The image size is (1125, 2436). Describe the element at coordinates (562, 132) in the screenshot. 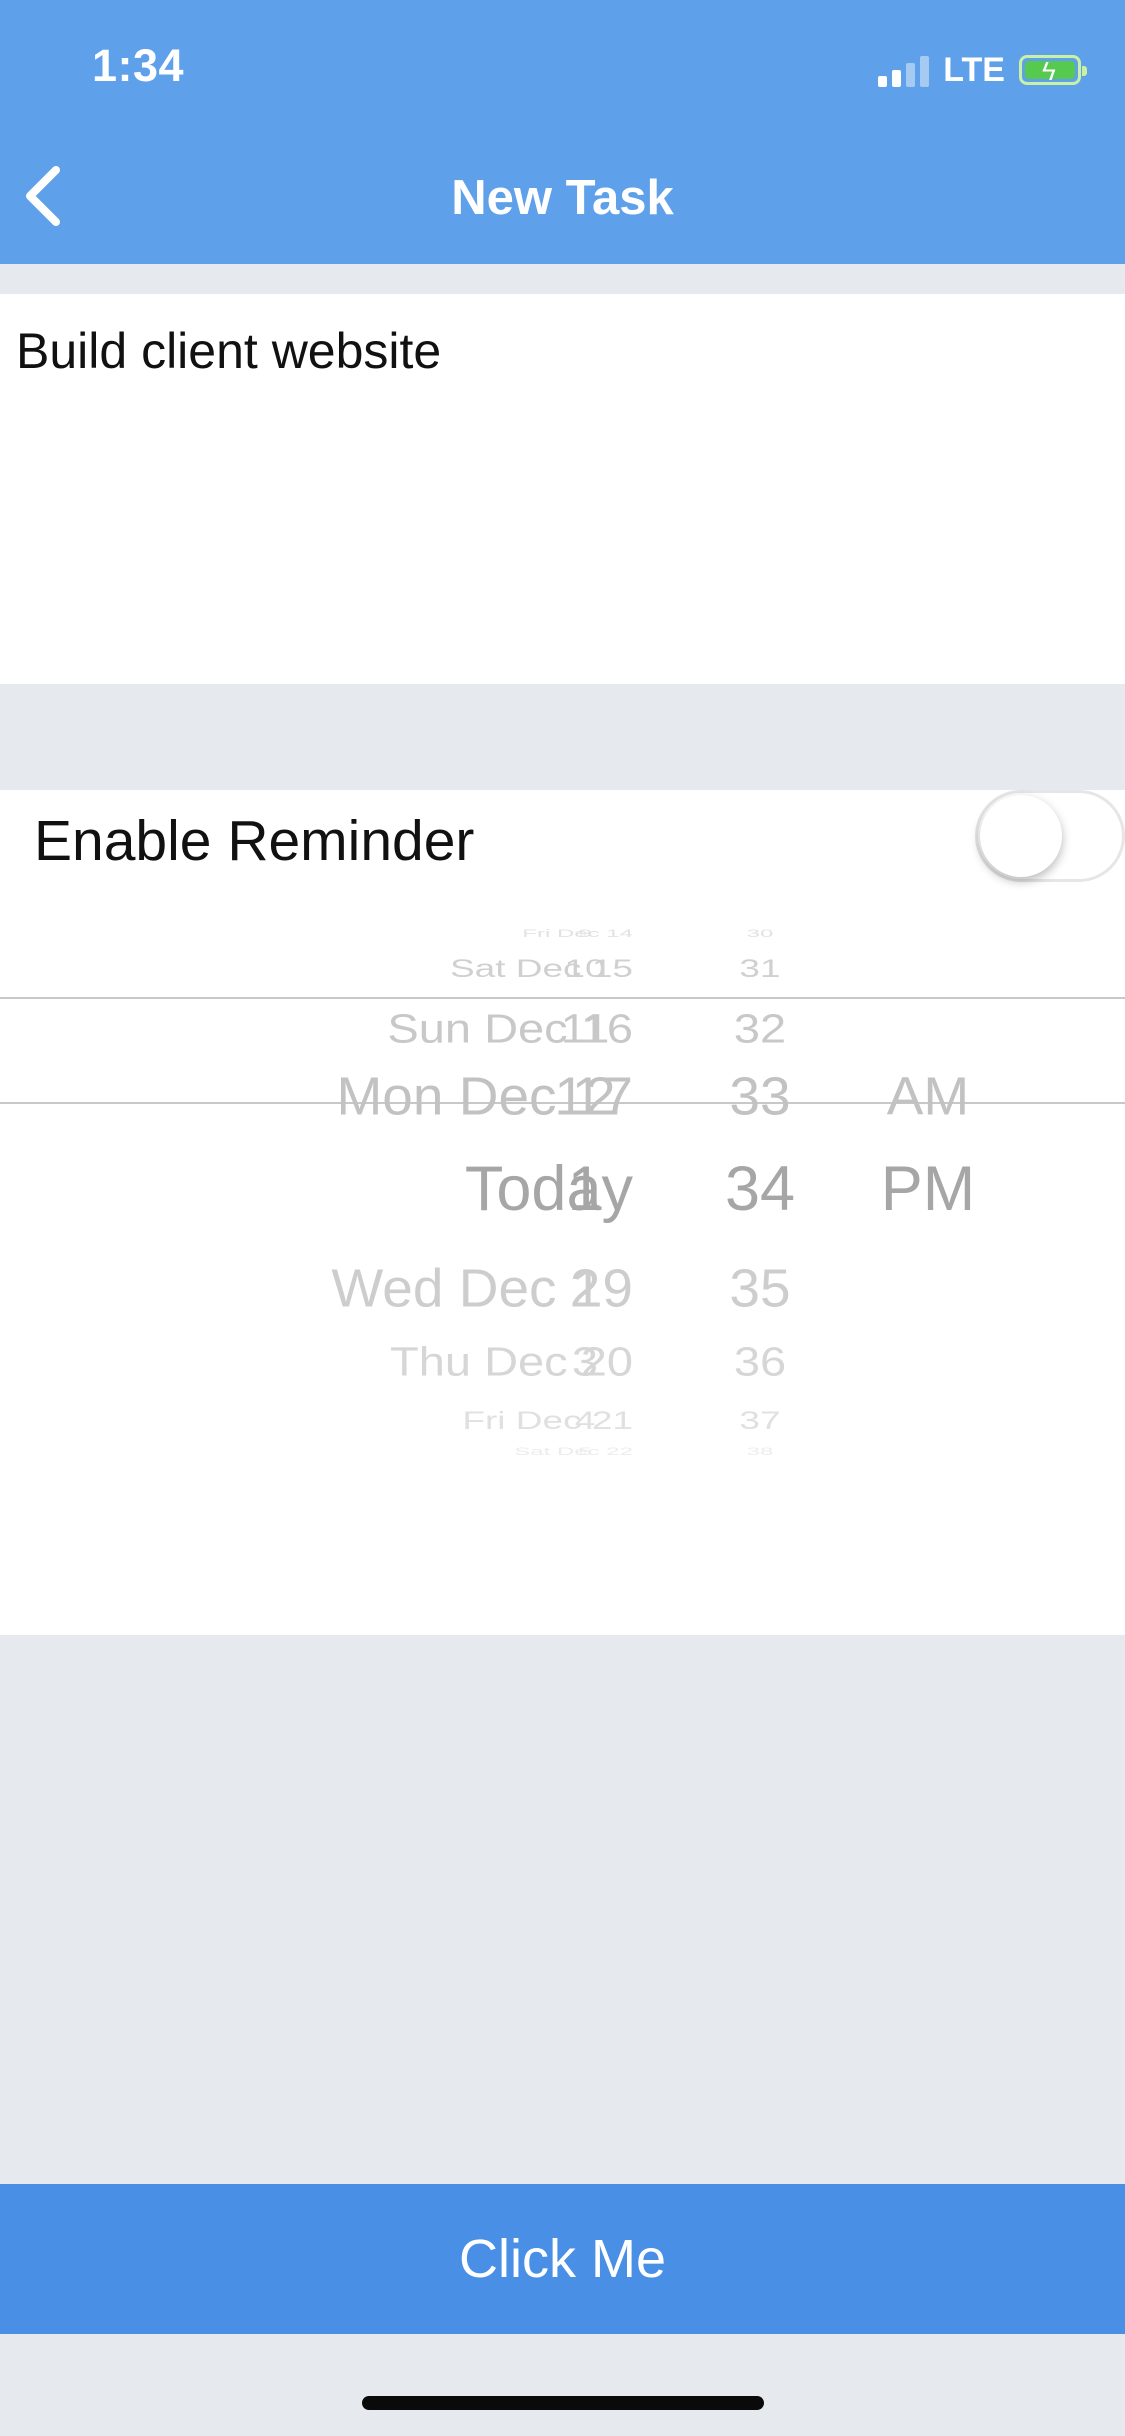

I see `top-bar: 1:34 LTE ϟ New Task` at that location.